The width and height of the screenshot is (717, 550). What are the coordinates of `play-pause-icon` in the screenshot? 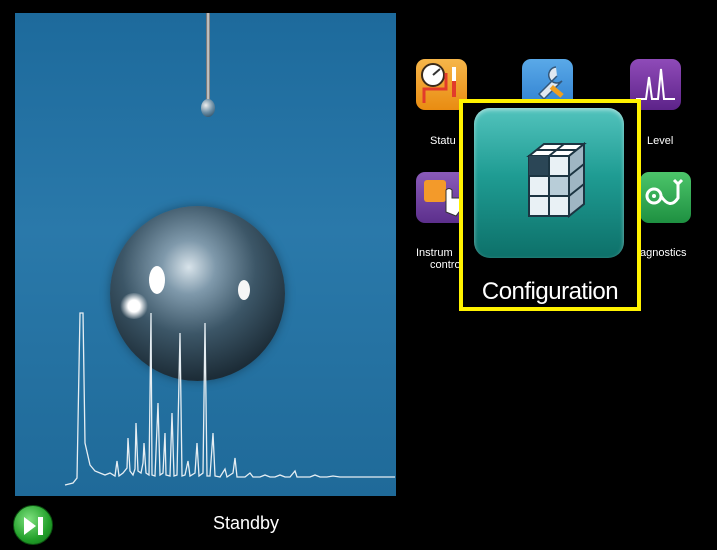 It's located at (33, 526).